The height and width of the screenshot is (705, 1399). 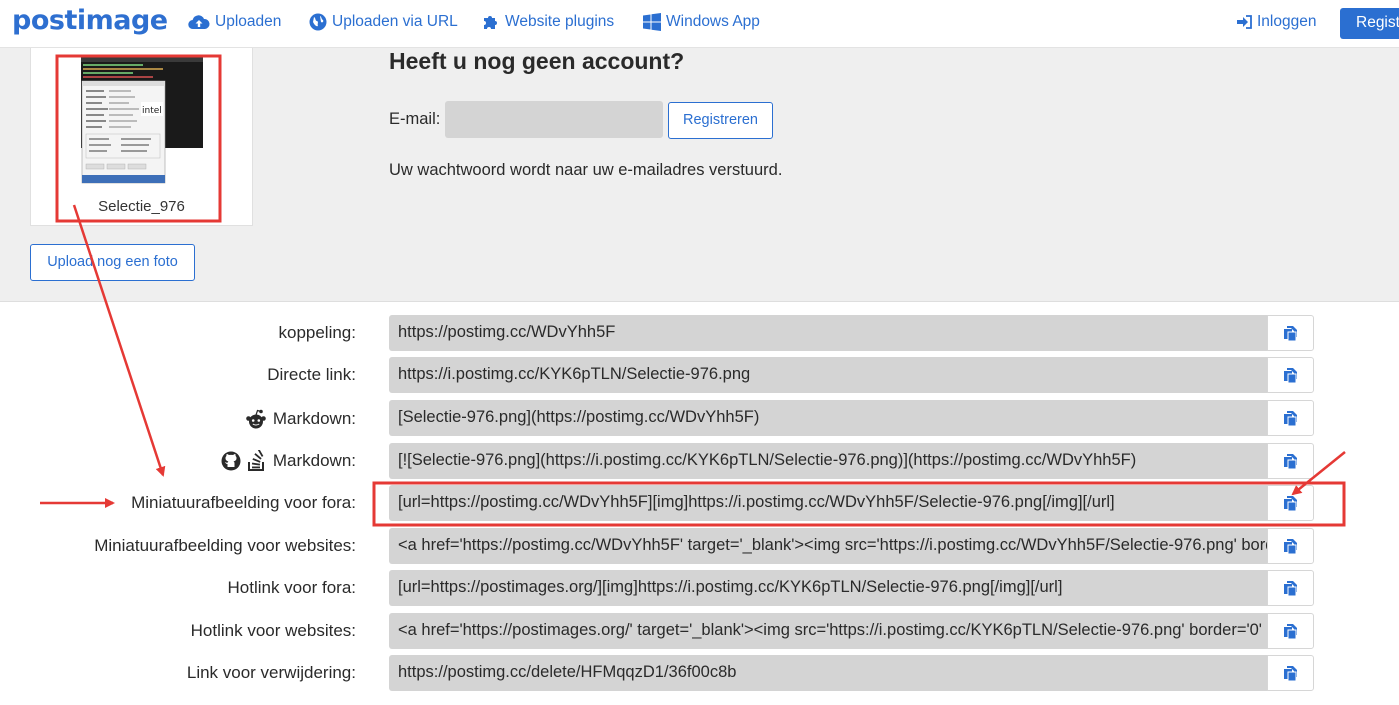 What do you see at coordinates (231, 461) in the screenshot?
I see `github-icon` at bounding box center [231, 461].